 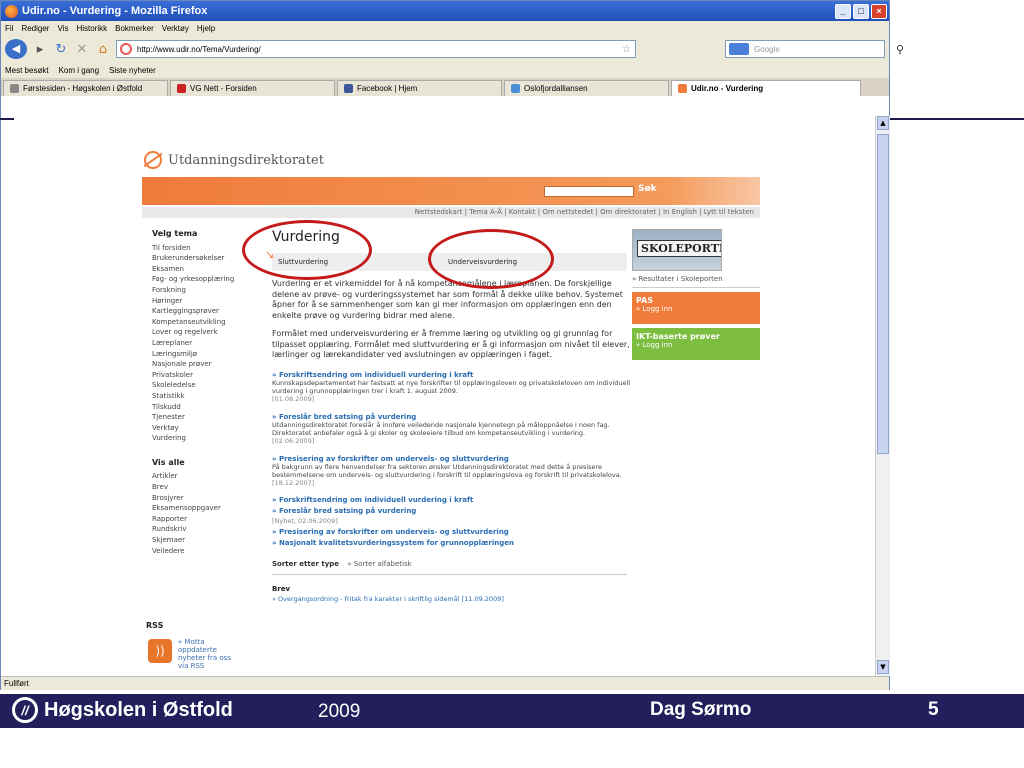 I want to click on brev-heading: Brev, so click(x=281, y=588).